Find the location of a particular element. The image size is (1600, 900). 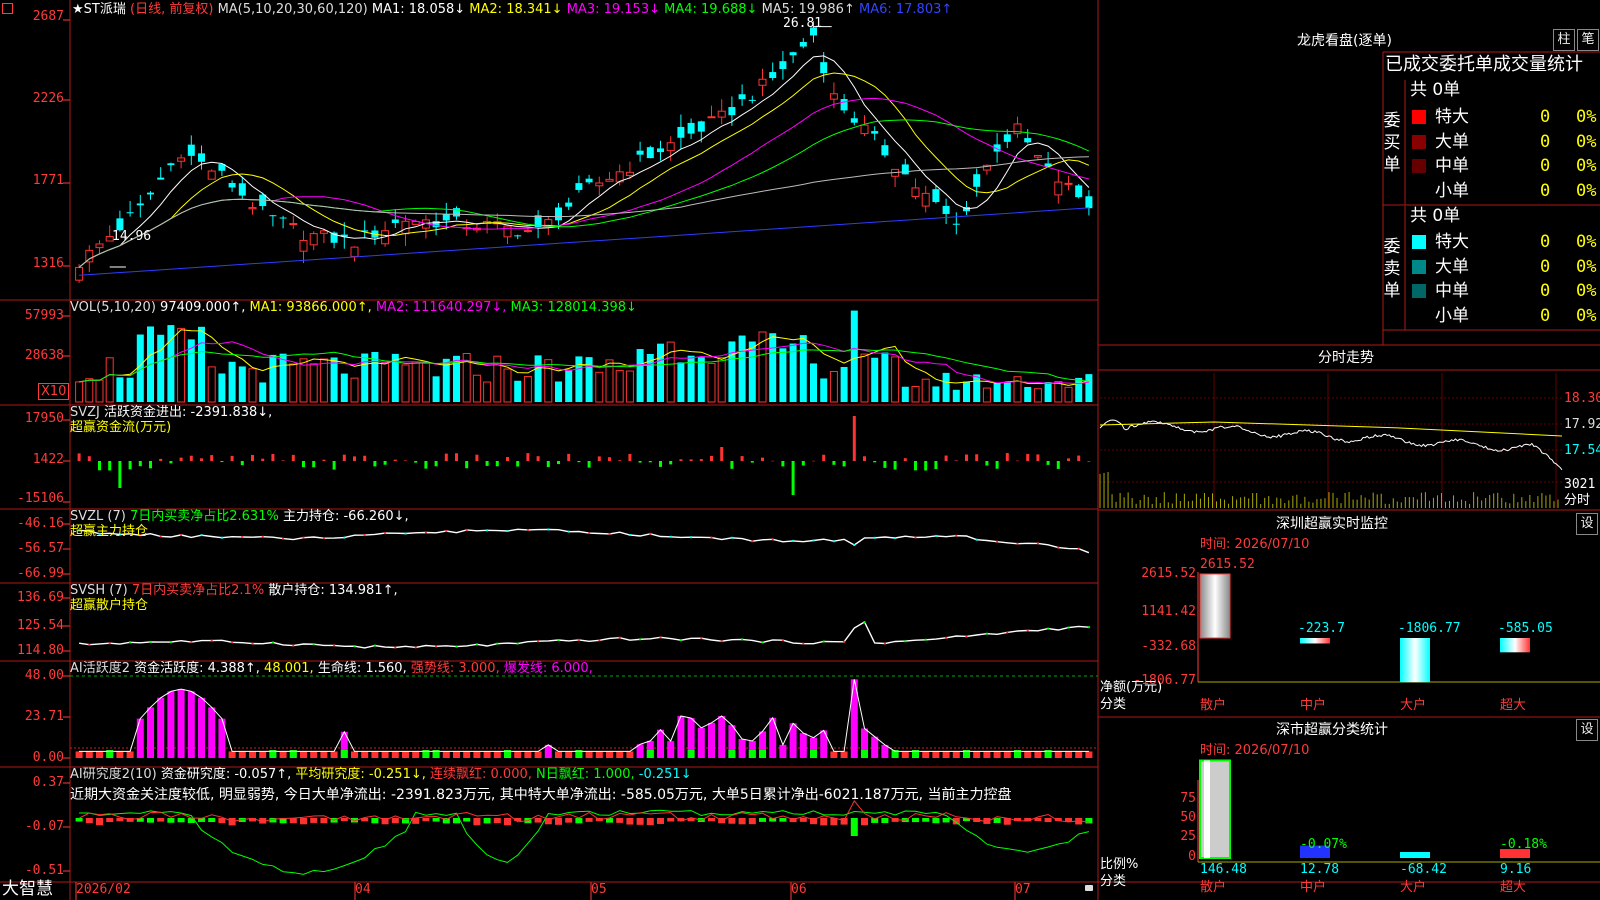

order-percent: 0% is located at coordinates (1586, 266).